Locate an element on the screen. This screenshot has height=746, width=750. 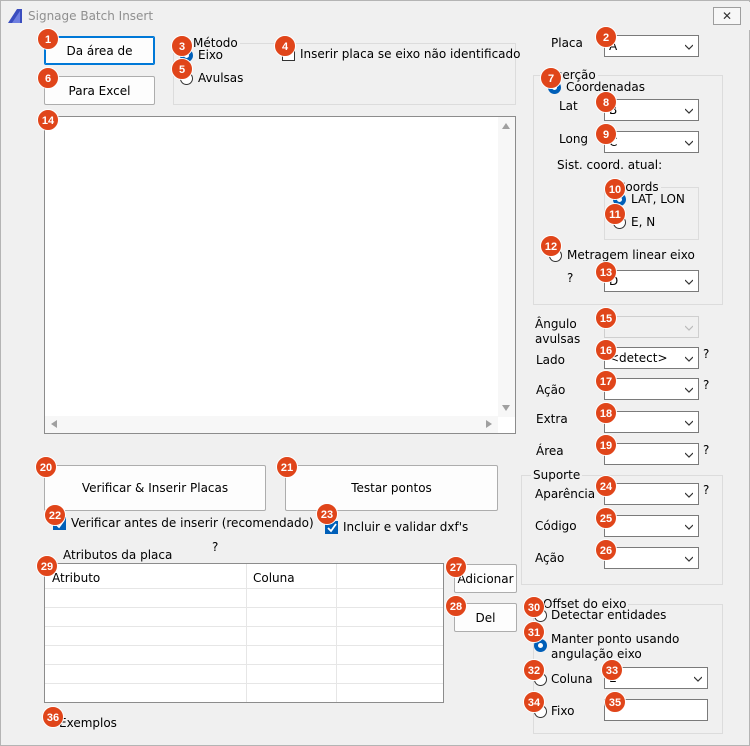
scroll-right-icon is located at coordinates (489, 424).